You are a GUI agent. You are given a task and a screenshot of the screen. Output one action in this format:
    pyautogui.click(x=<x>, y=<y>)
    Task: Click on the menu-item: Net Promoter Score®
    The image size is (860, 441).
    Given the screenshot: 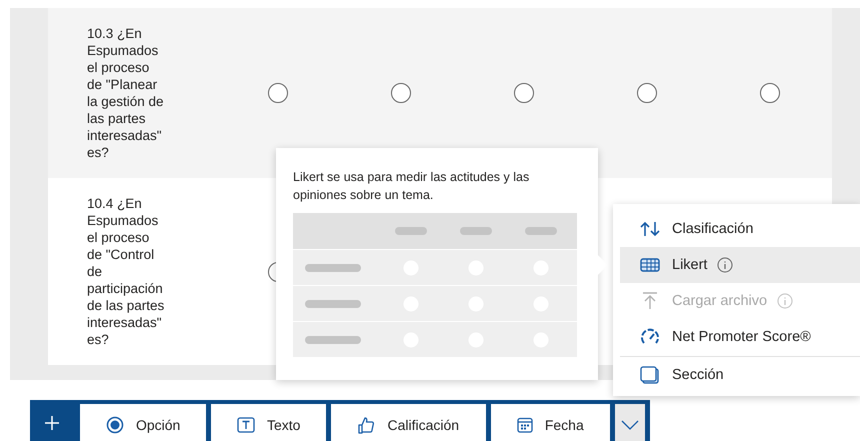 What is the action you would take?
    pyautogui.click(x=740, y=337)
    